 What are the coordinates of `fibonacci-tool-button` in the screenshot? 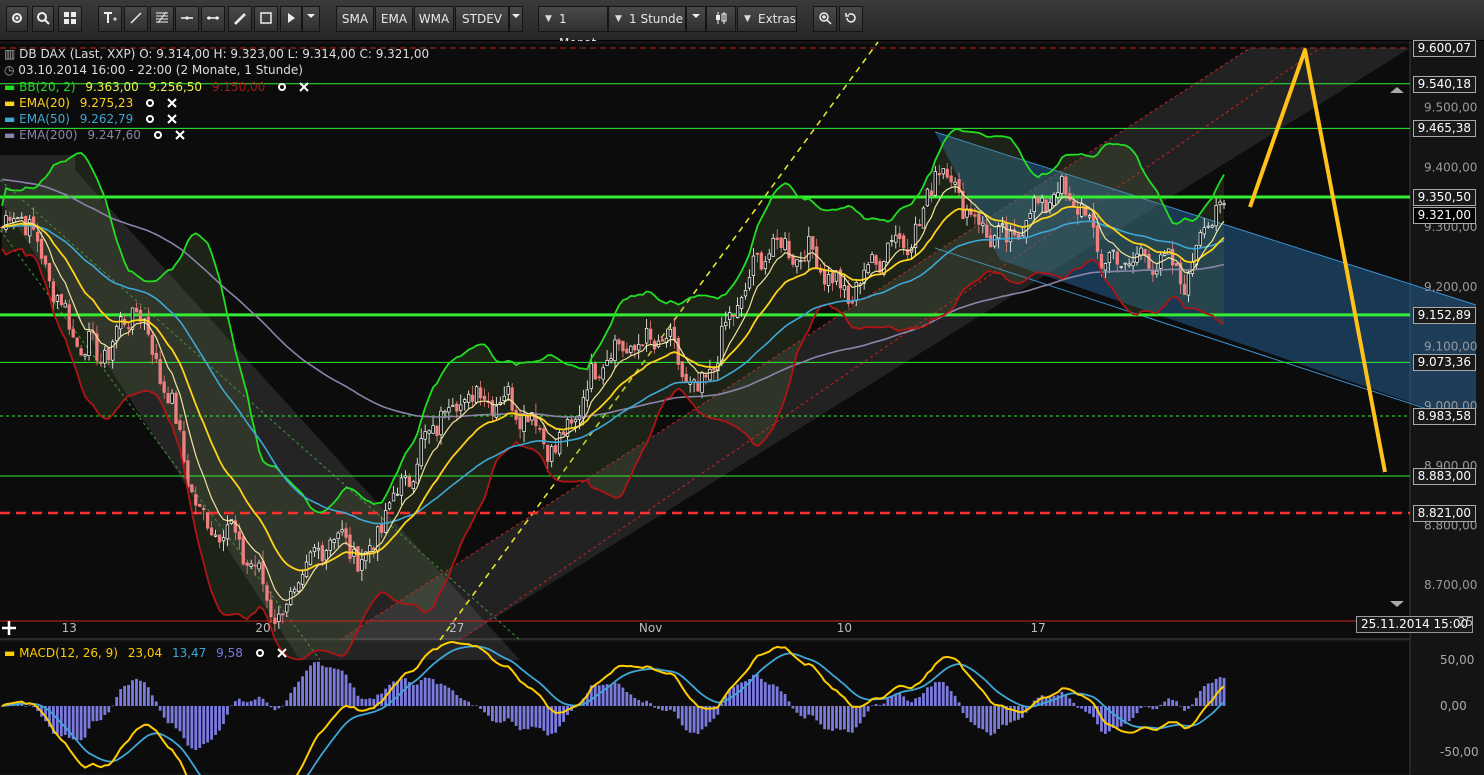 It's located at (162, 19).